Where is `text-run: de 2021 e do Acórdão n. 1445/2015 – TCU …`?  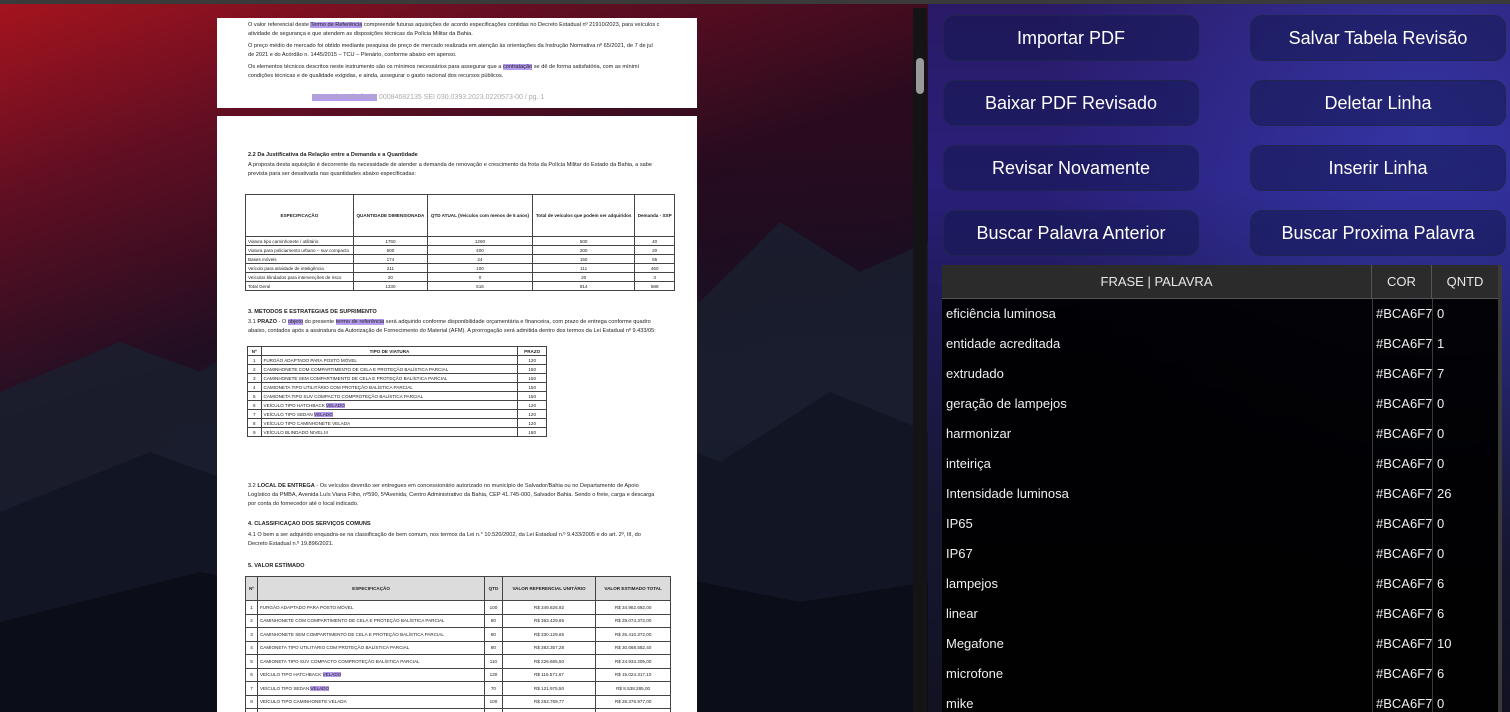 text-run: de 2021 e do Acórdão n. 1445/2015 – TCU … is located at coordinates (352, 55).